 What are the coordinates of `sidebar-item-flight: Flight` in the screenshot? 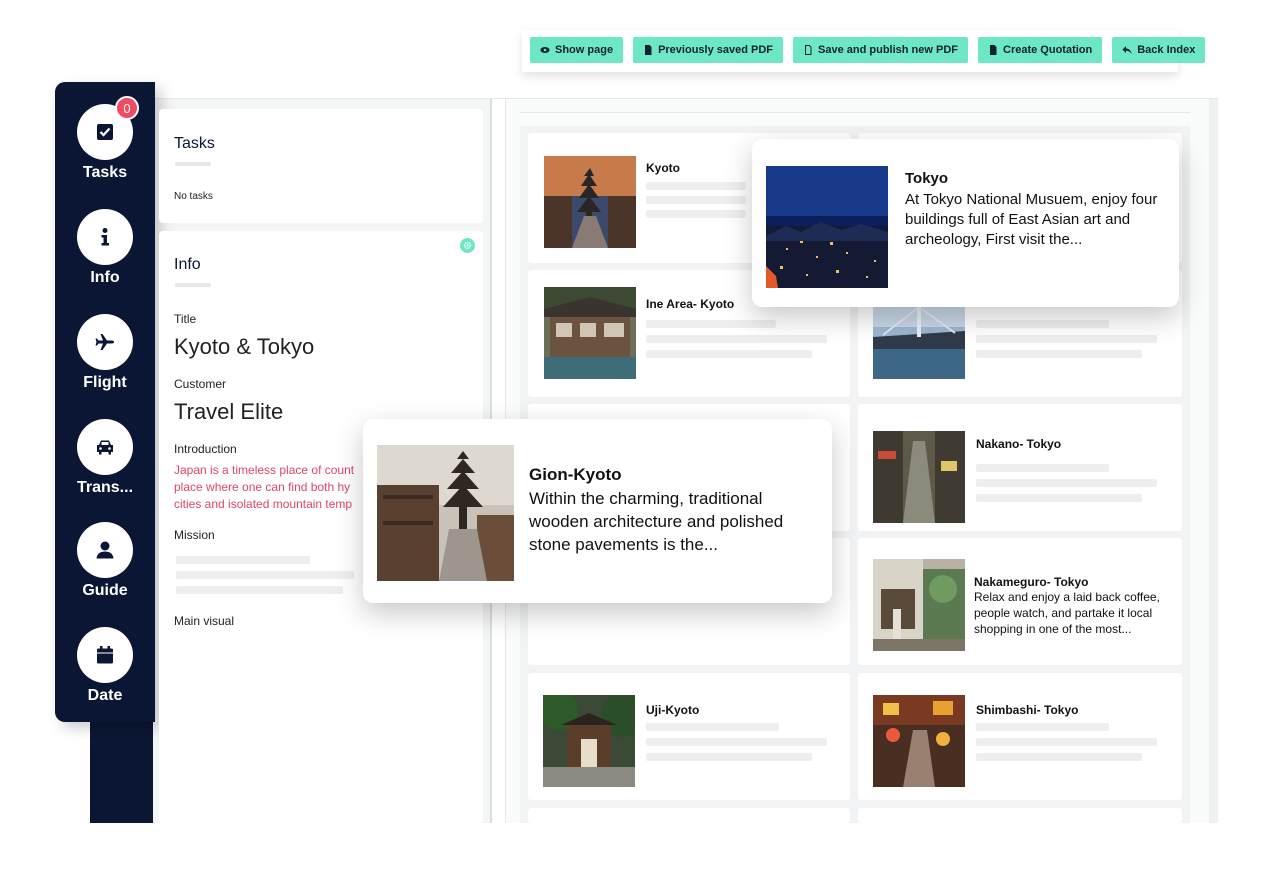 It's located at (105, 353).